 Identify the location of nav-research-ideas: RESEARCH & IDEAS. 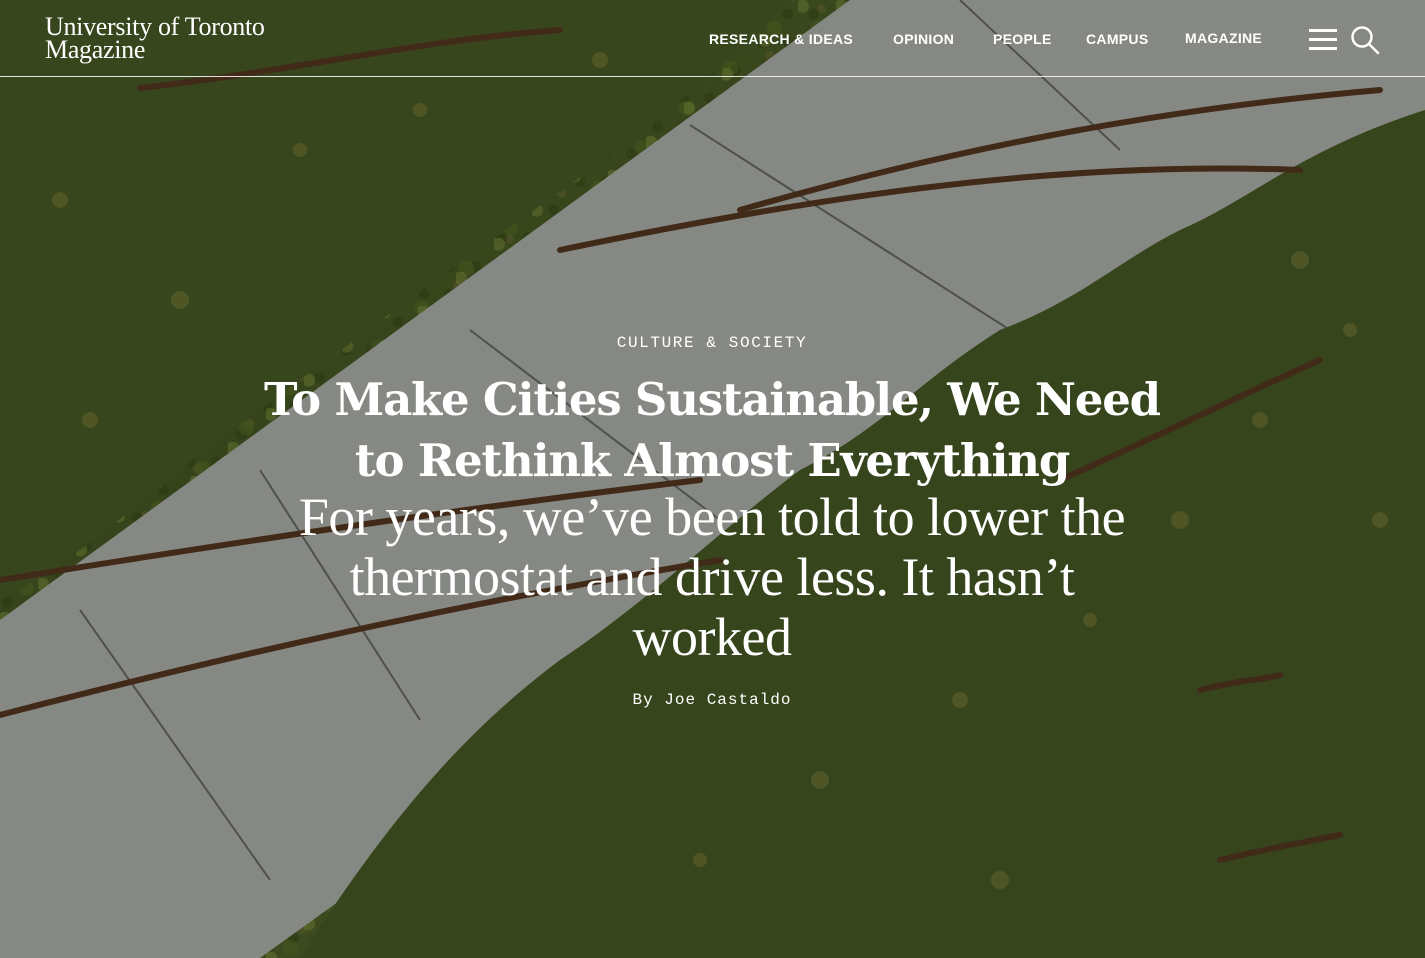
(781, 39).